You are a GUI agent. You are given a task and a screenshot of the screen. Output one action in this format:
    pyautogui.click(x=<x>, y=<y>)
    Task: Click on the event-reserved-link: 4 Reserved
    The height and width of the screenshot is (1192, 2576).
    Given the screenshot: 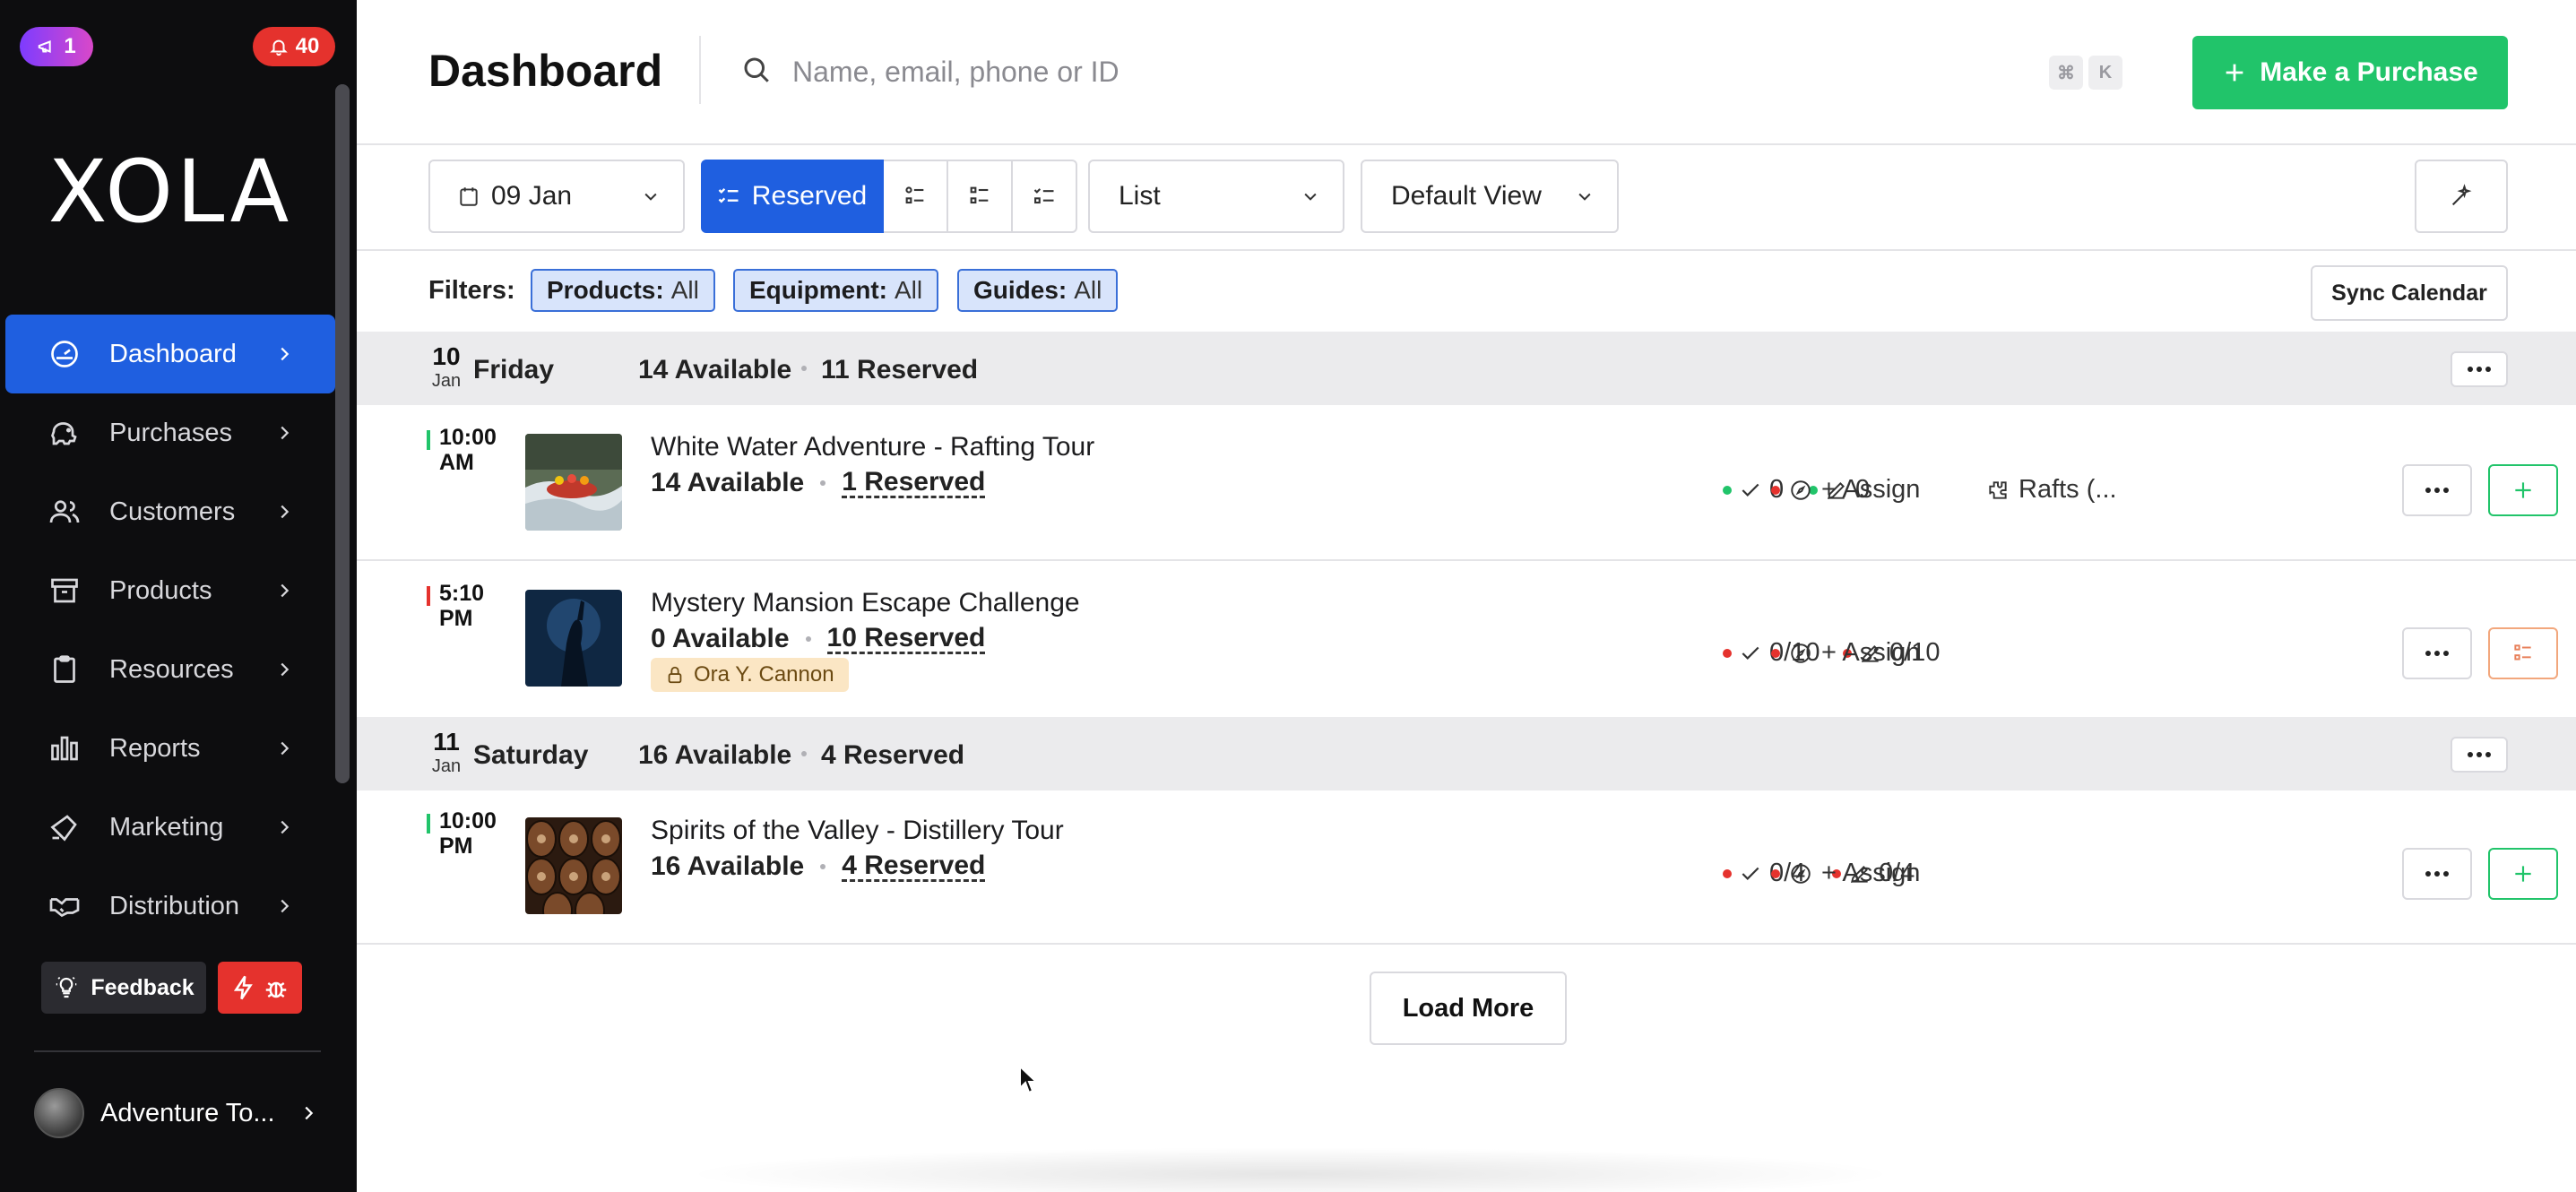 What is the action you would take?
    pyautogui.click(x=914, y=866)
    